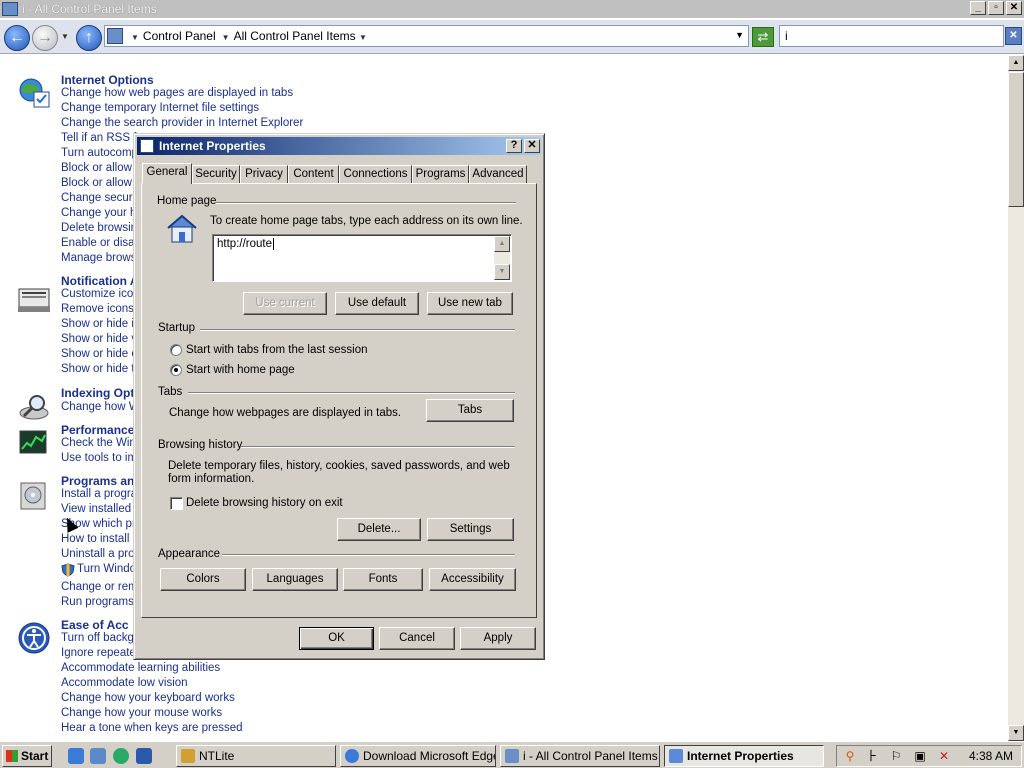 Image resolution: width=1024 pixels, height=768 pixels. What do you see at coordinates (100, 407) in the screenshot?
I see `group-link: Change how W` at bounding box center [100, 407].